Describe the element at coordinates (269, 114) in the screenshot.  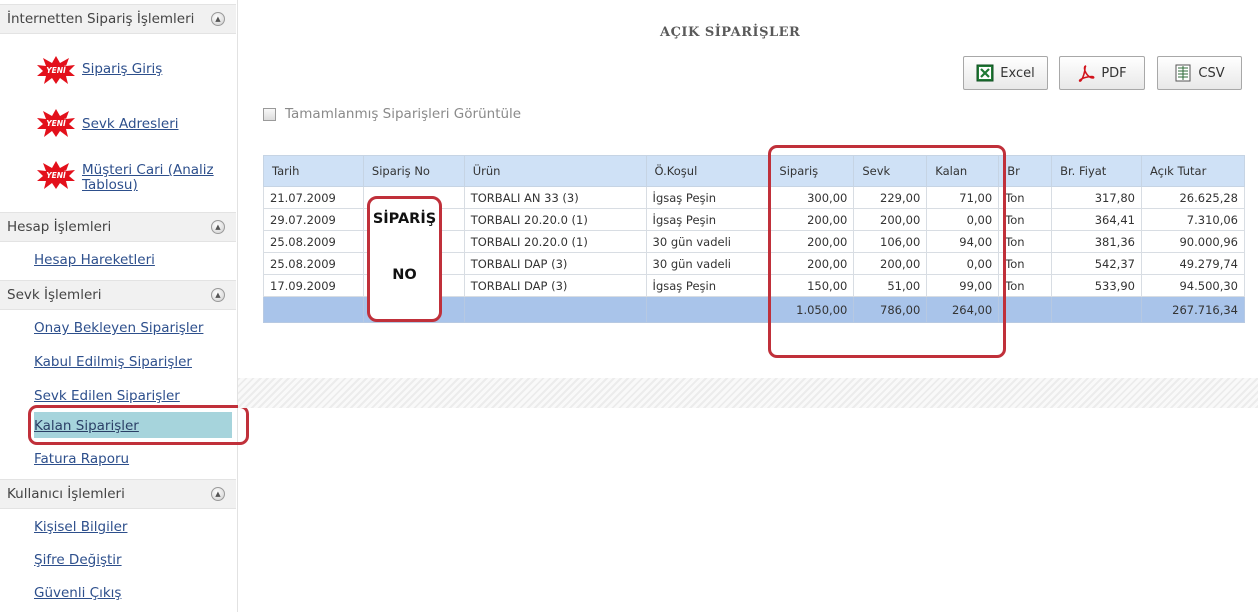
I see `show-completed-checkbox` at that location.